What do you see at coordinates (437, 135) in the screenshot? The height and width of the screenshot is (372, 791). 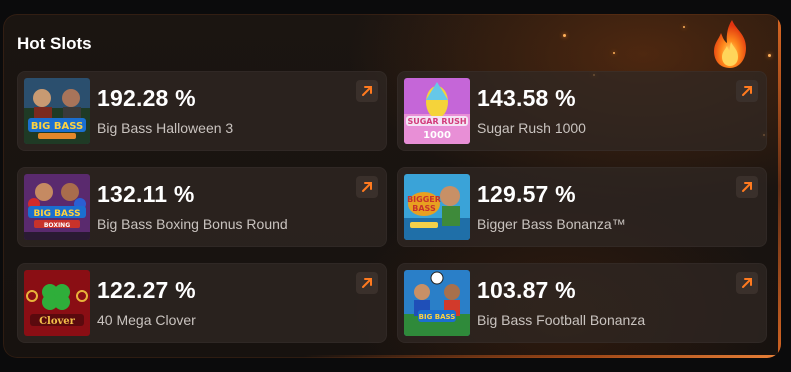 I see `svg-text: 1000` at bounding box center [437, 135].